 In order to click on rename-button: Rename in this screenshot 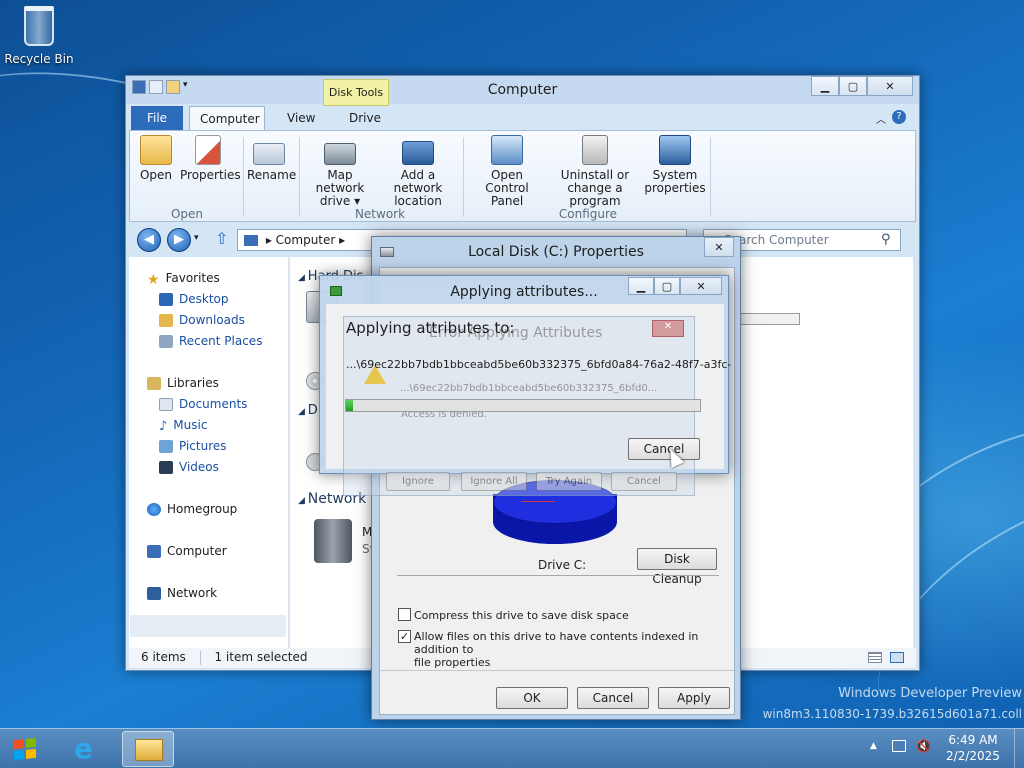, I will do `click(271, 158)`.